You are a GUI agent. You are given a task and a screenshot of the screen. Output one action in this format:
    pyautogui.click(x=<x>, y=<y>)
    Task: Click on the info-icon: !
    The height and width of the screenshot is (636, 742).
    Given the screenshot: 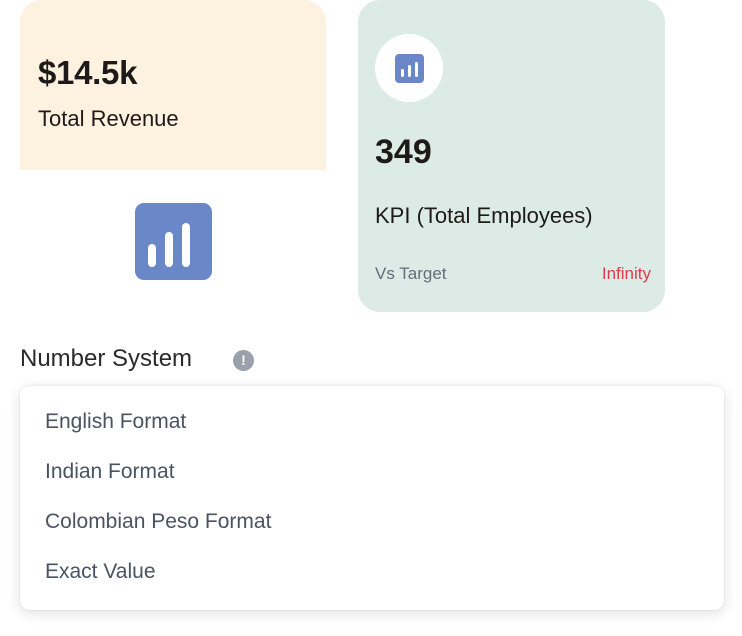 What is the action you would take?
    pyautogui.click(x=243, y=360)
    